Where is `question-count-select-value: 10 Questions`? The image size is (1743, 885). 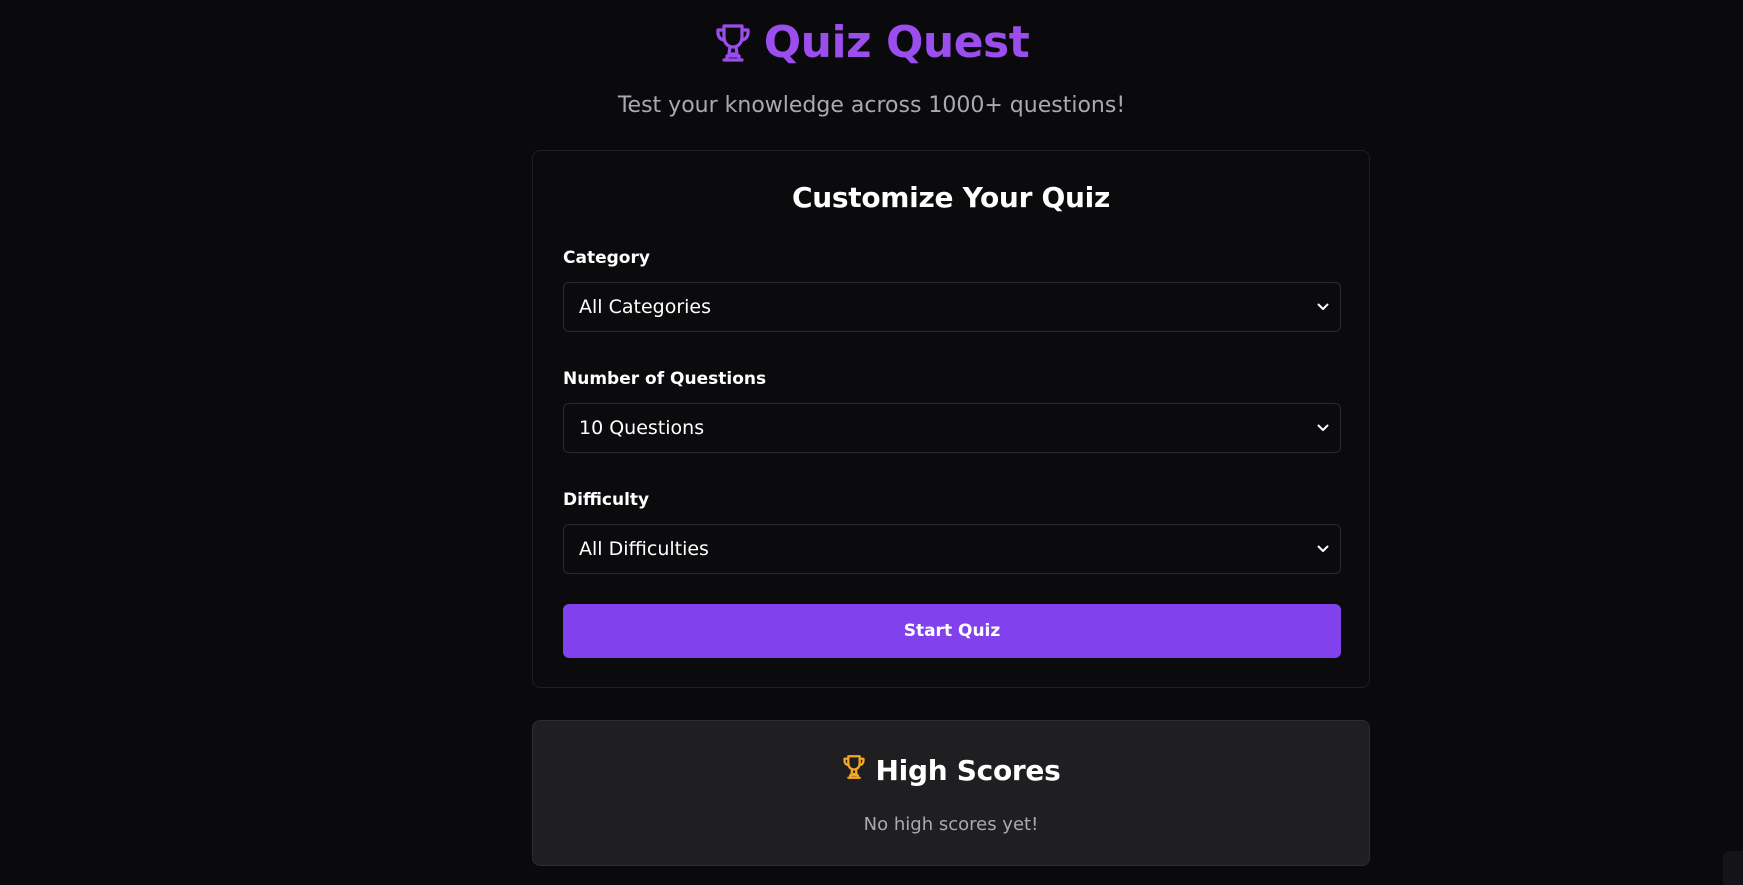
question-count-select-value: 10 Questions is located at coordinates (642, 428).